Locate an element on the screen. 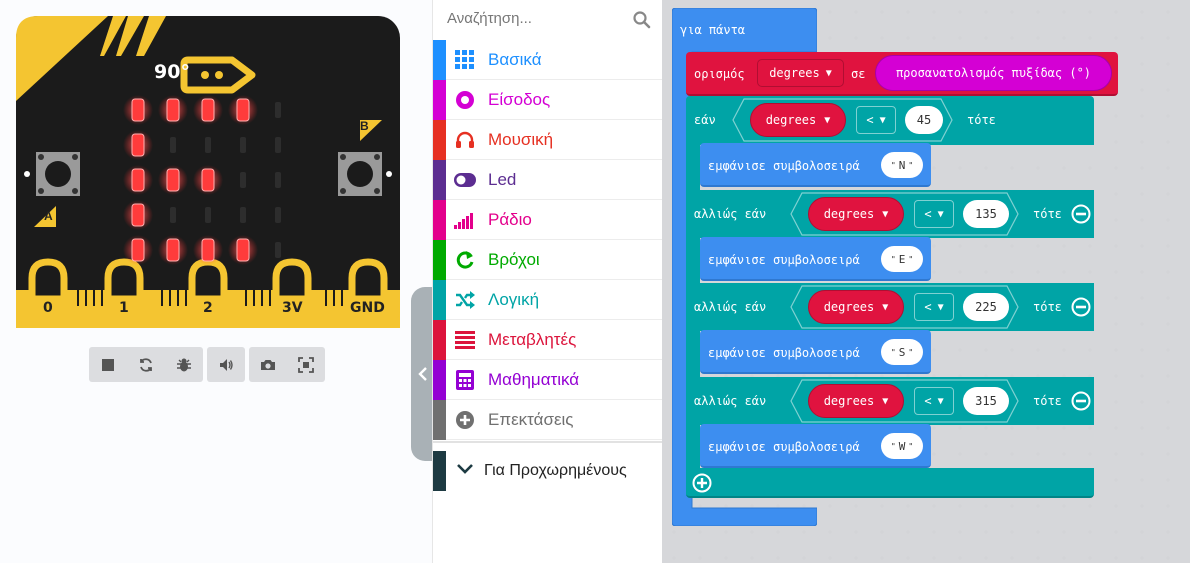 The height and width of the screenshot is (563, 1190). else-if-row: αλλιώς εάν degrees ▼ < ▼ 135 τότε is located at coordinates (890, 214).